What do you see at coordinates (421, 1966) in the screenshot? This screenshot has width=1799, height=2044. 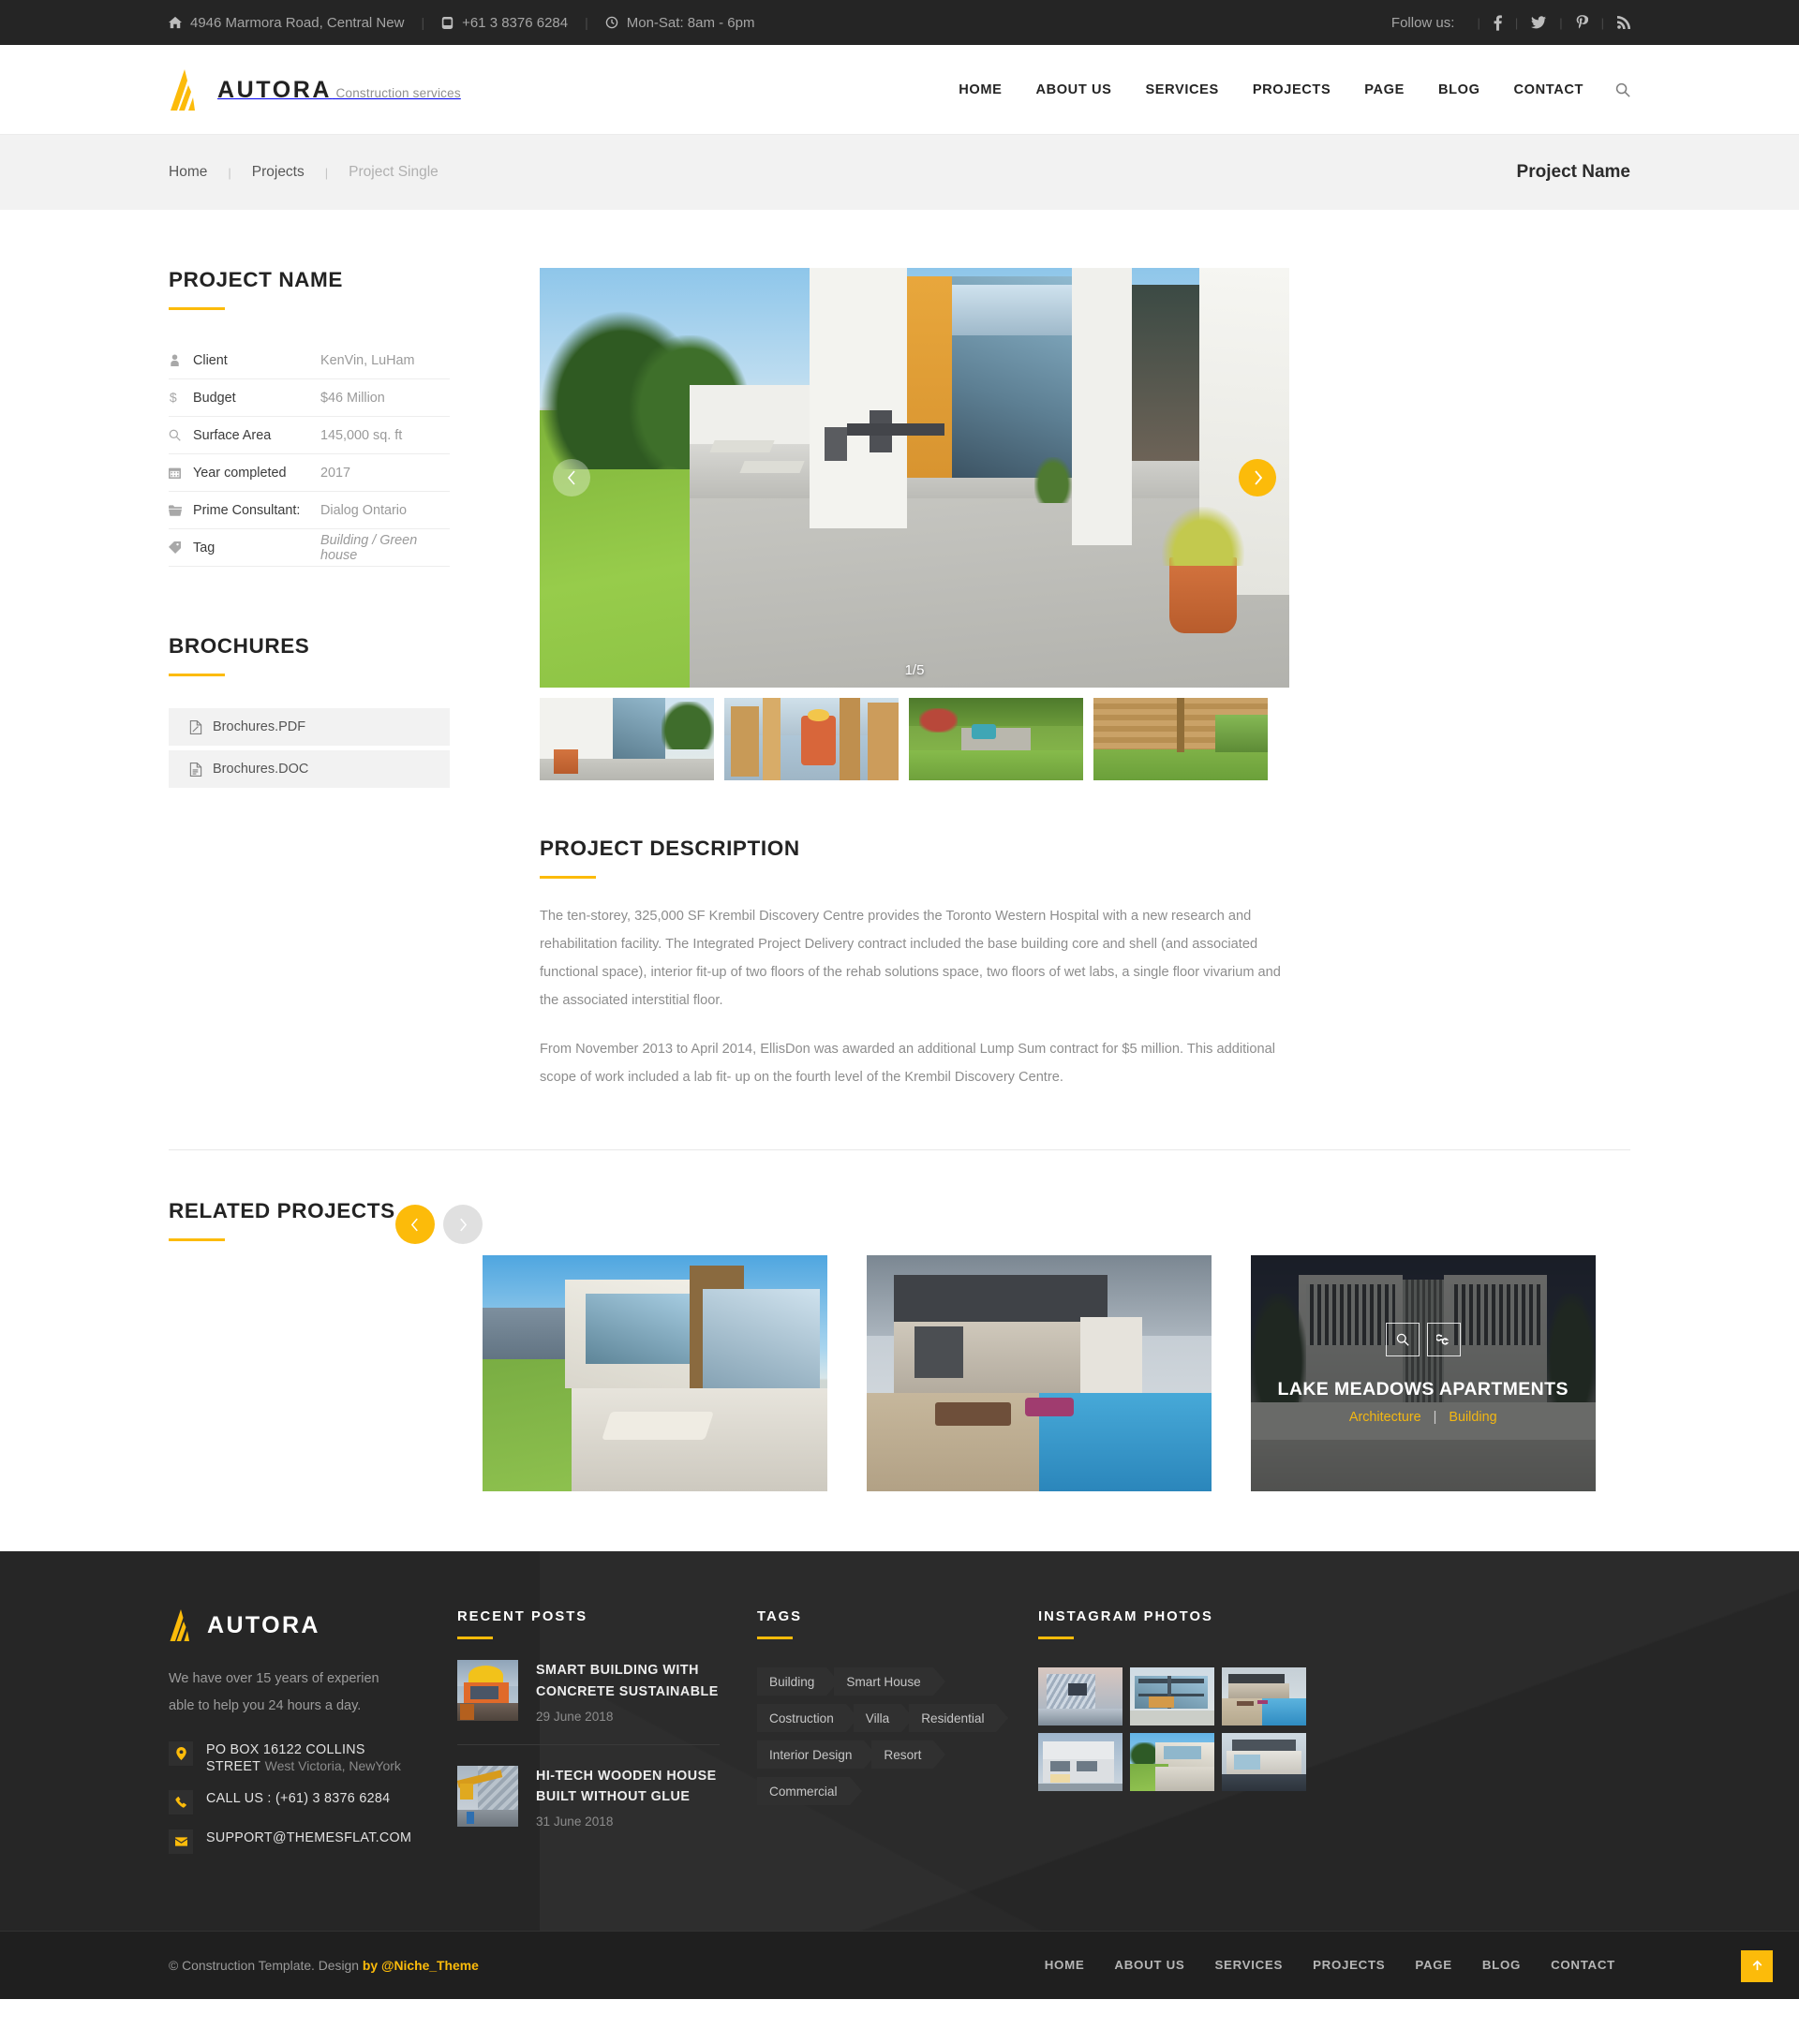 I see `copyright-author: by @Niche_Theme` at bounding box center [421, 1966].